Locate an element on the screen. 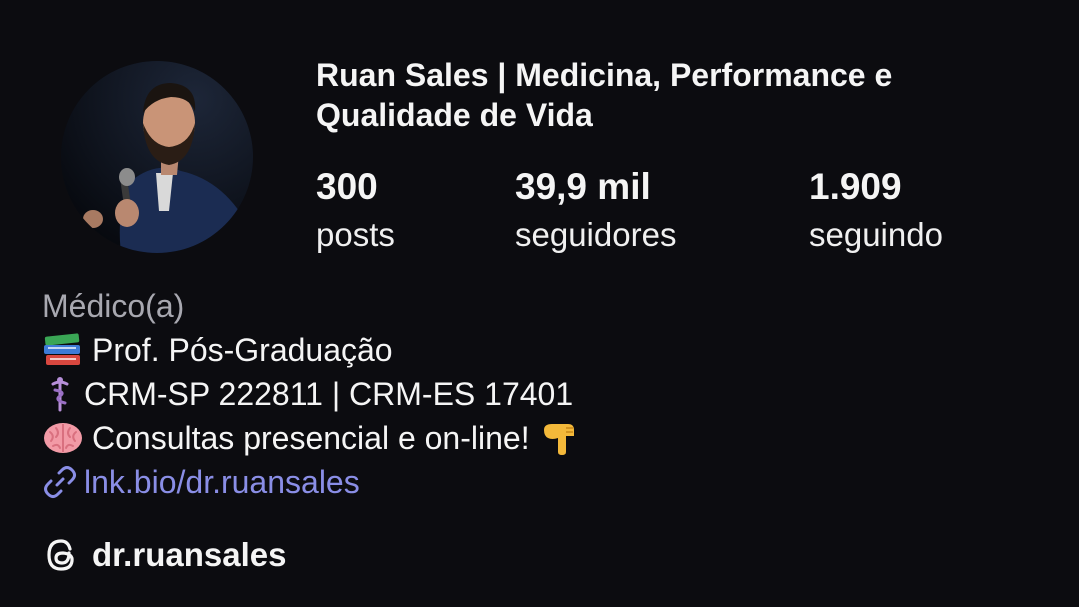 The height and width of the screenshot is (607, 1079). stat-following: 1.909 seguindo is located at coordinates (876, 211).